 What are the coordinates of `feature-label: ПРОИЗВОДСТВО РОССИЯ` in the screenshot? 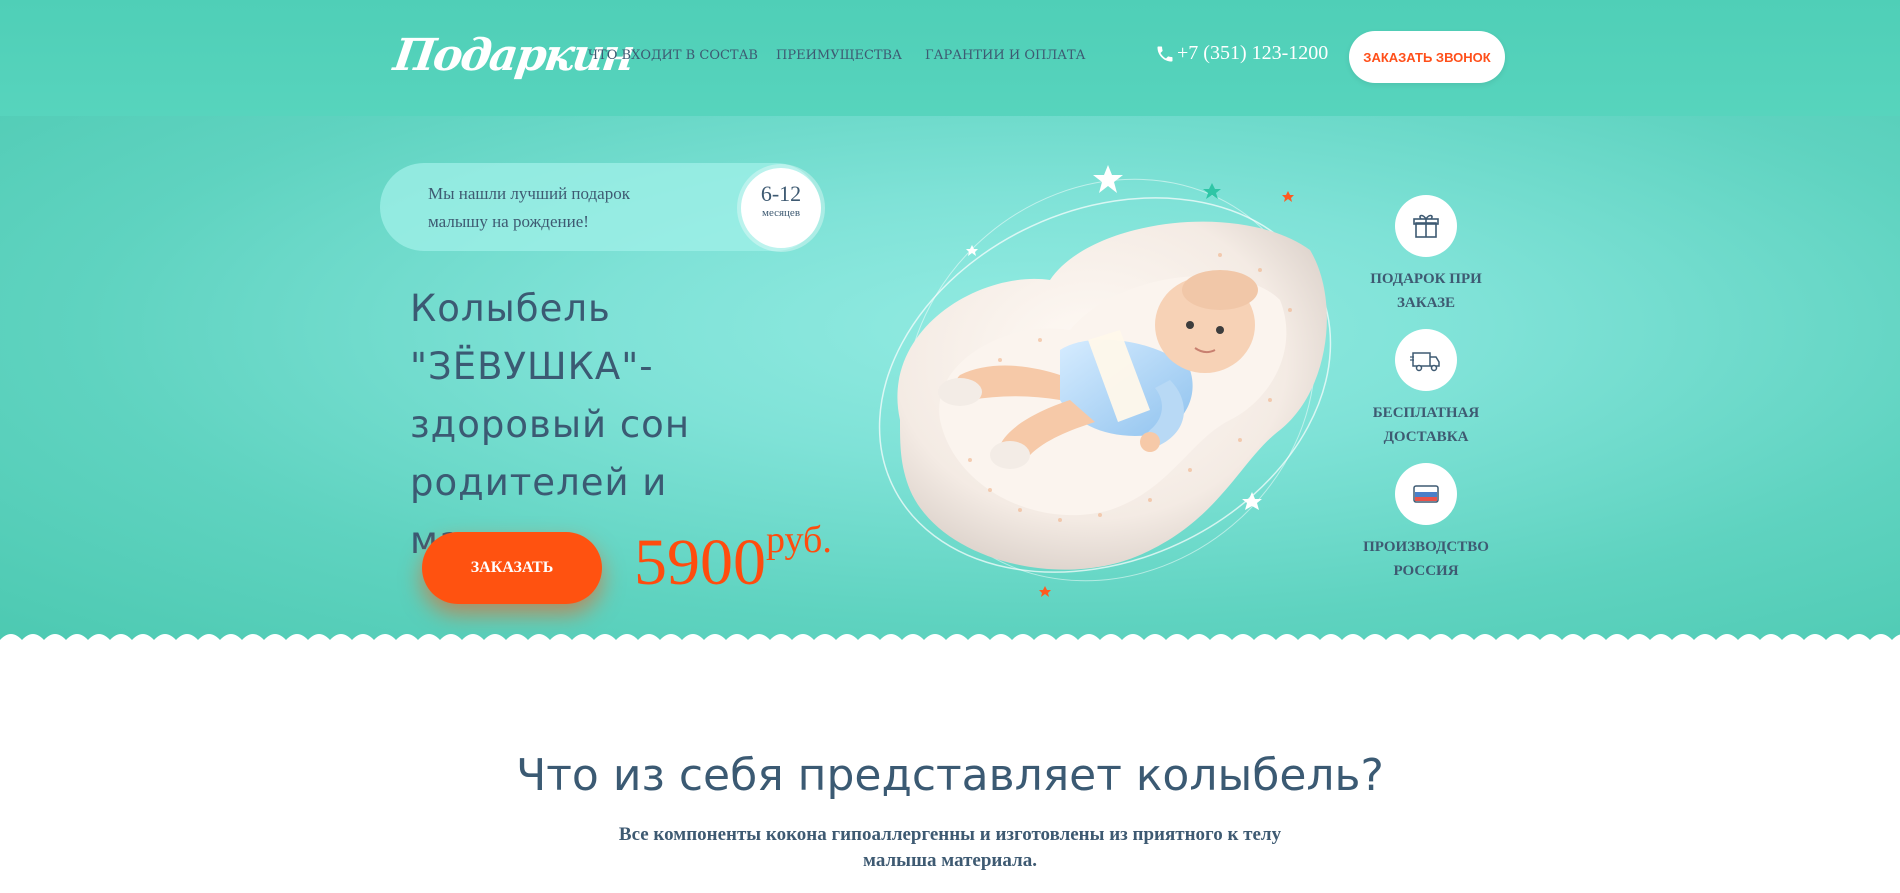 It's located at (1426, 559).